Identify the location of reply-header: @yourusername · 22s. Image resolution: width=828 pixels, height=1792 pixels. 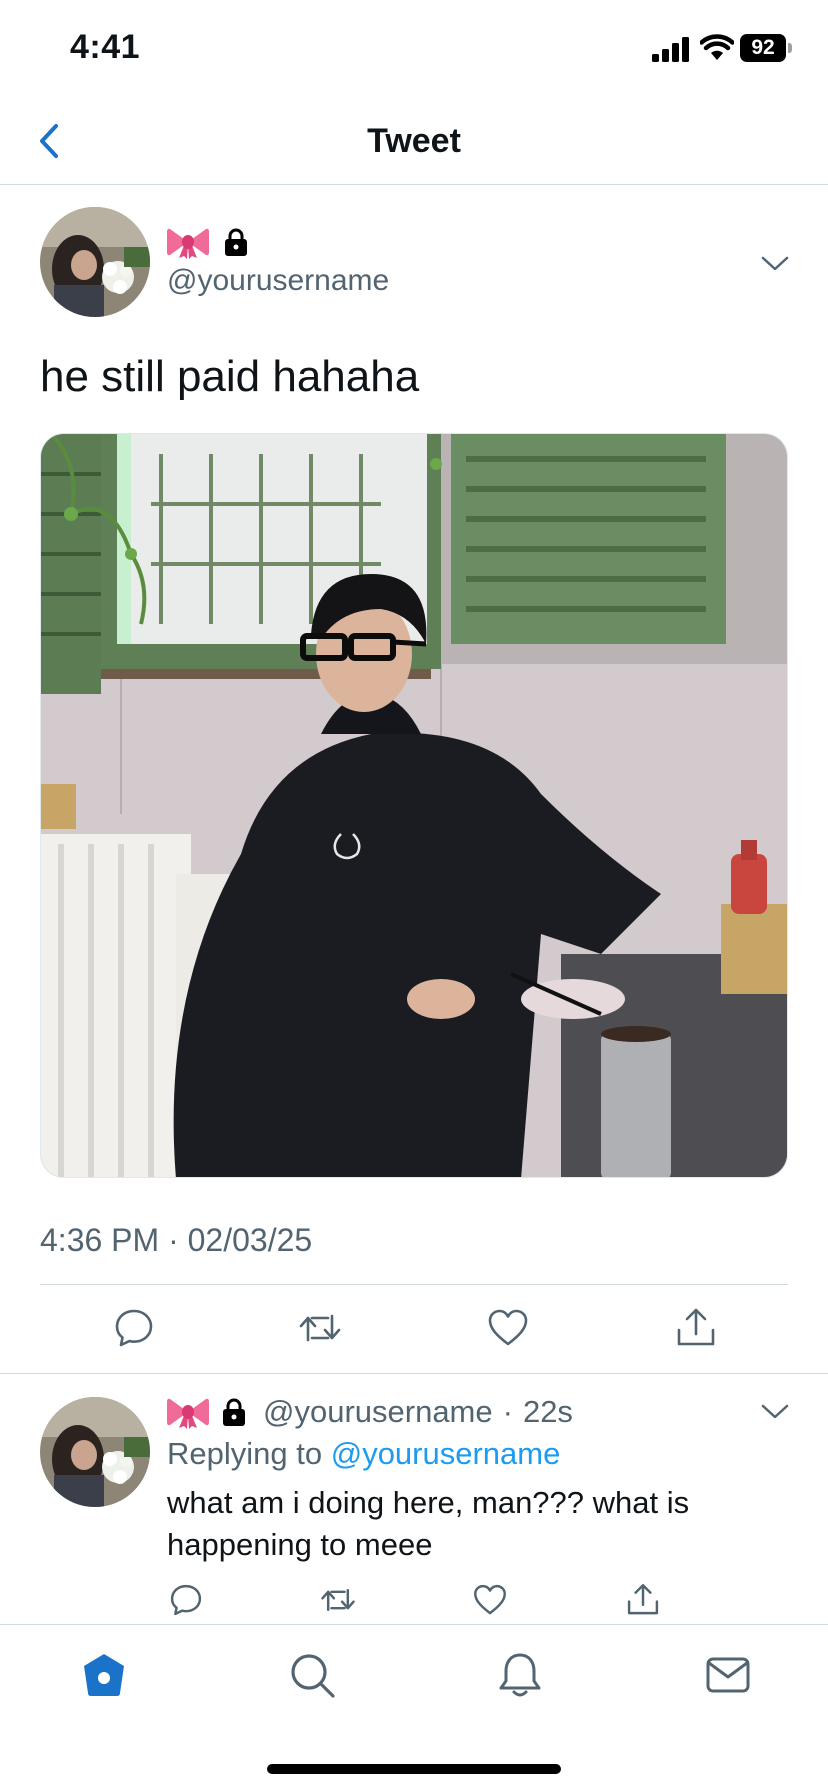
(370, 1412).